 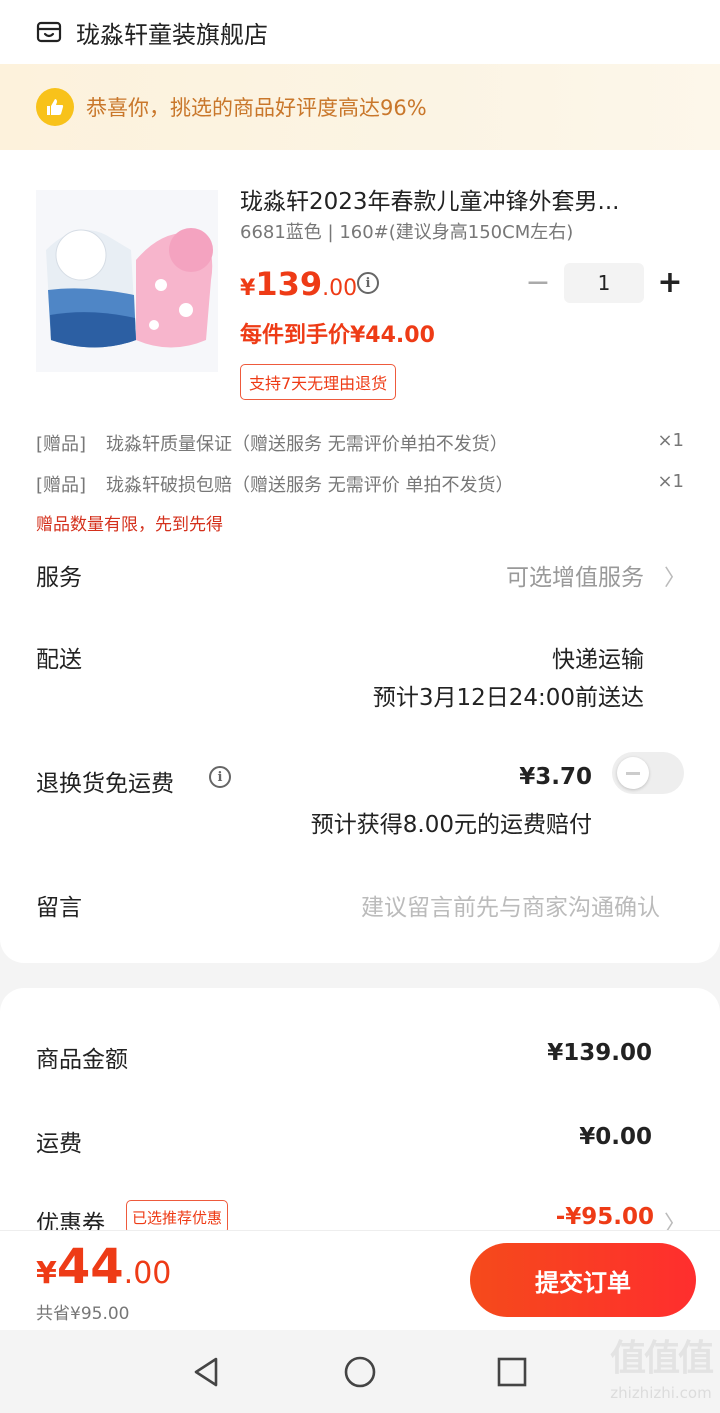 What do you see at coordinates (512, 1372) in the screenshot?
I see `recents-icon` at bounding box center [512, 1372].